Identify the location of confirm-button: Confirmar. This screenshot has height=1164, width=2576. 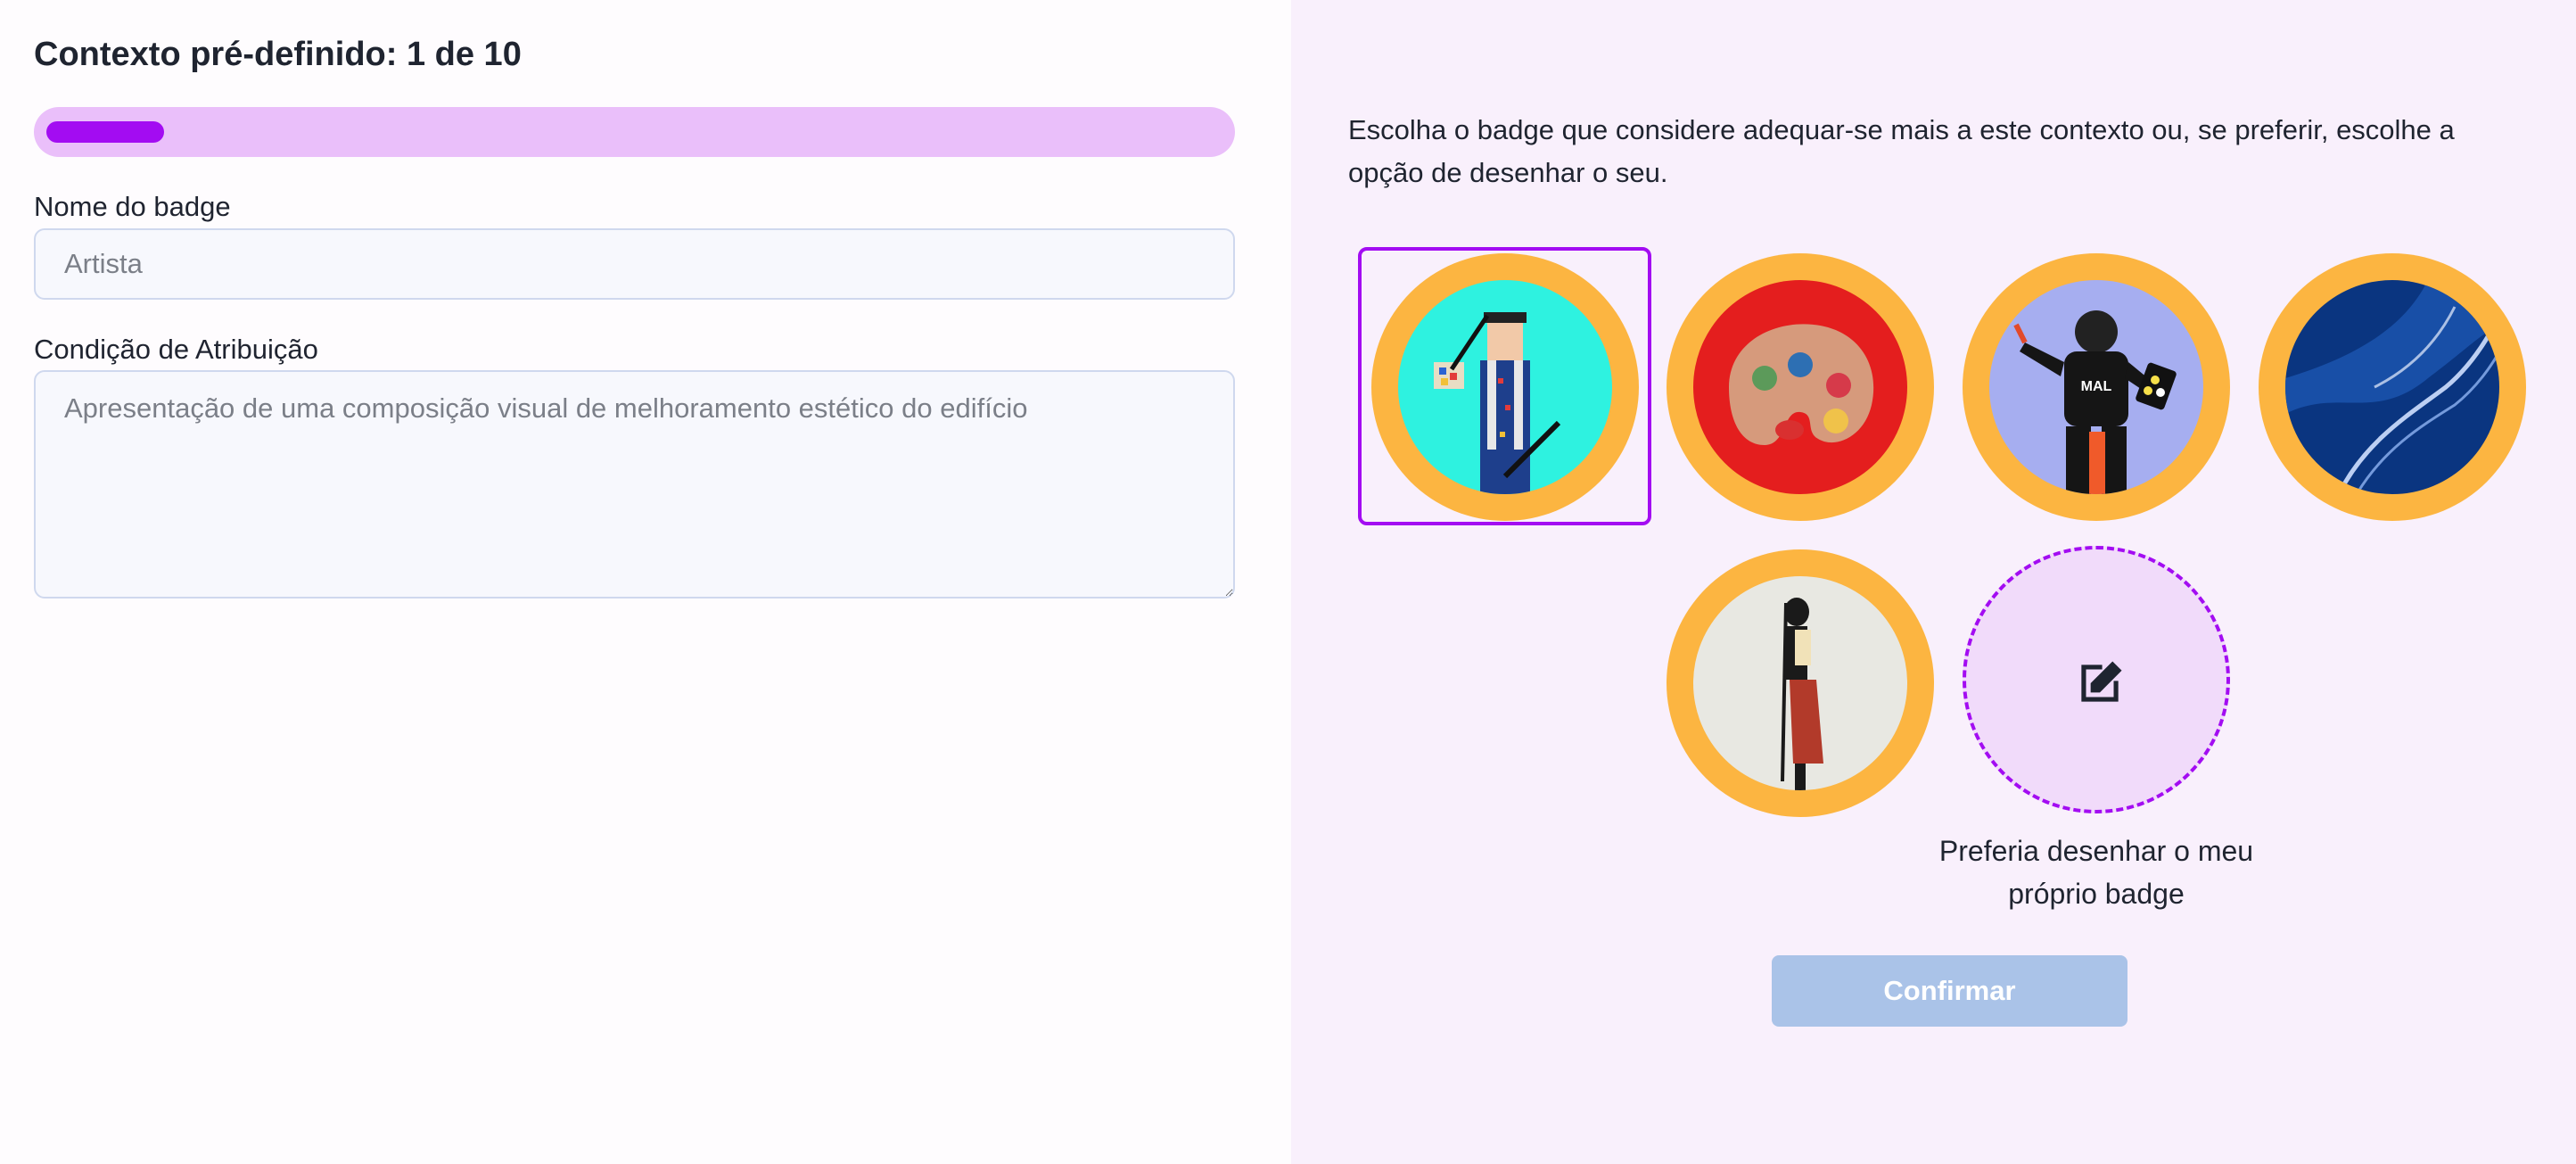
(1949, 991).